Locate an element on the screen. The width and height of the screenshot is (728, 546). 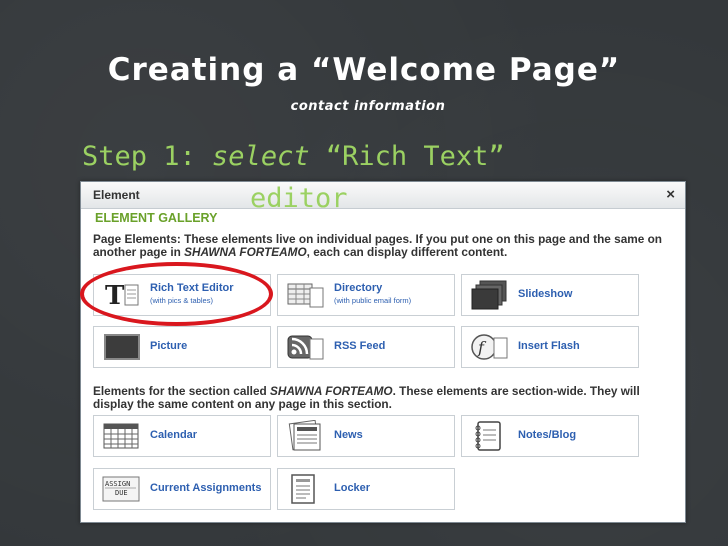
tile-label: Notes/Blog is located at coordinates (547, 435).